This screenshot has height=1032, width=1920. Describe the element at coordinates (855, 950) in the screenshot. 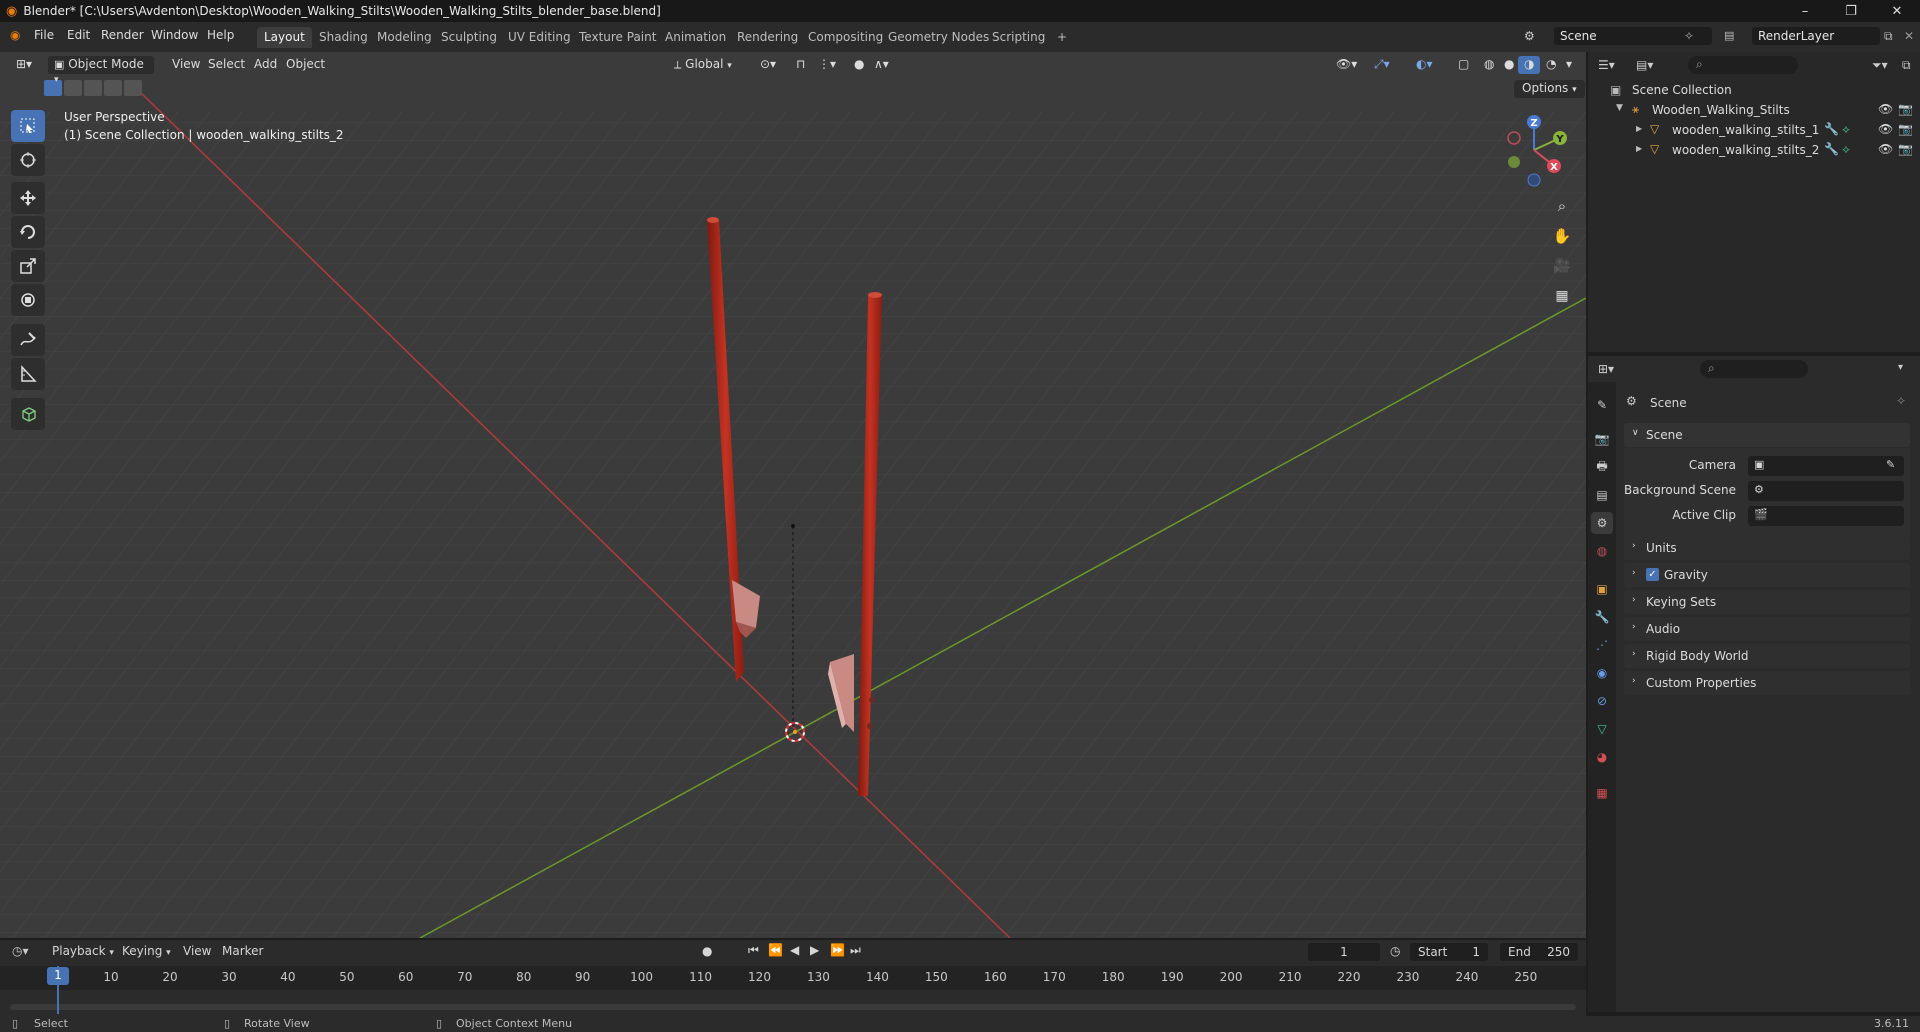

I see `jump-end-icon: ⏭` at that location.